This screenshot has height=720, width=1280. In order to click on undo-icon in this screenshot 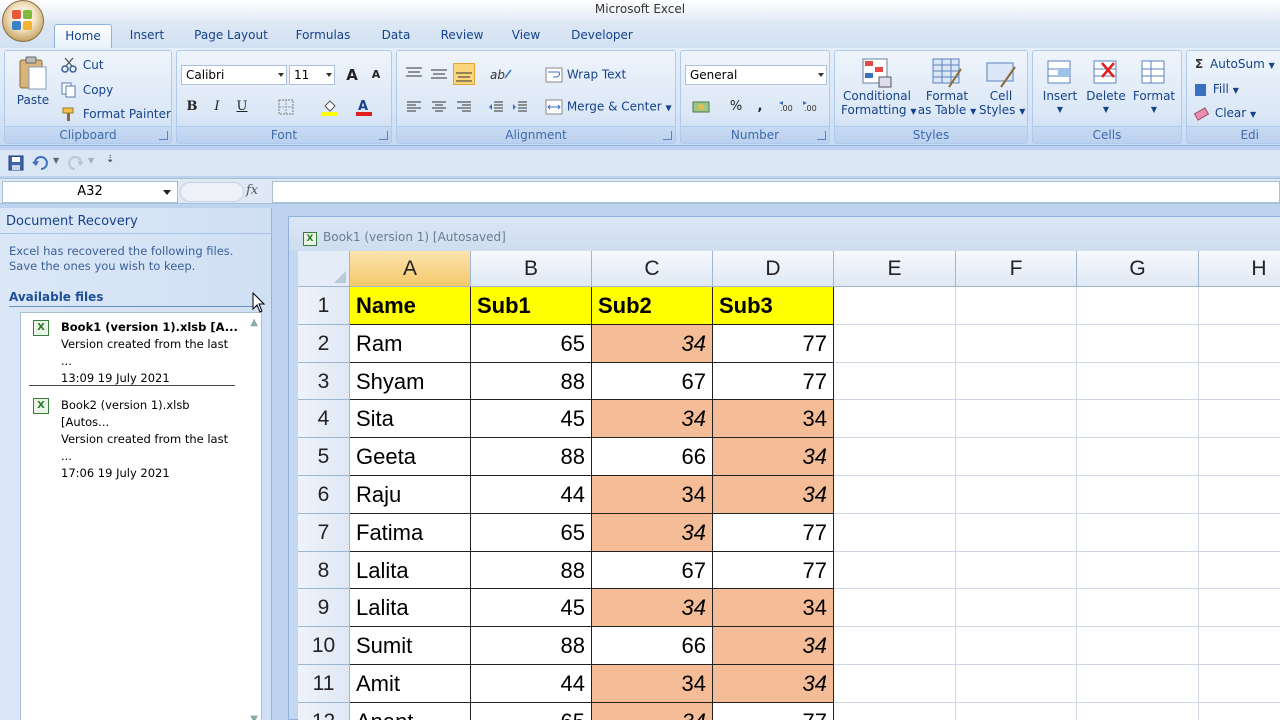, I will do `click(41, 163)`.